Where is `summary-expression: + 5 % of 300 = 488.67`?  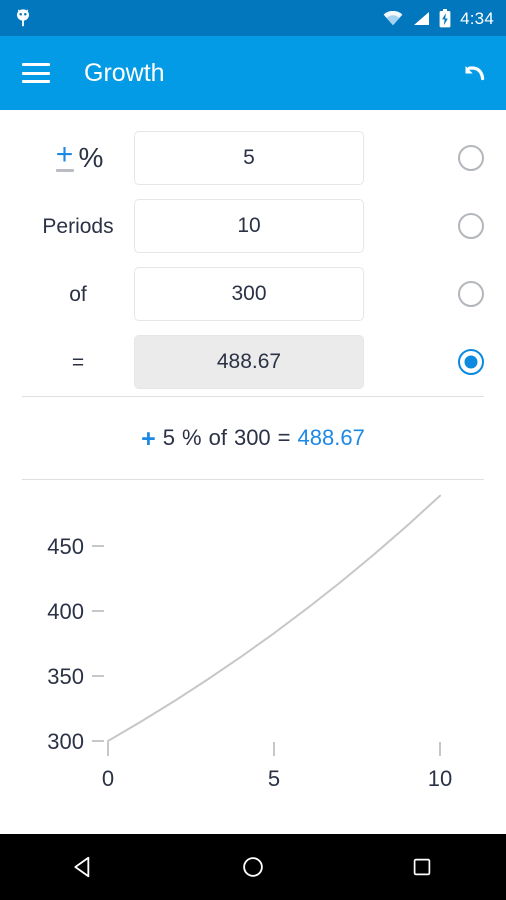
summary-expression: + 5 % of 300 = 488.67 is located at coordinates (253, 438).